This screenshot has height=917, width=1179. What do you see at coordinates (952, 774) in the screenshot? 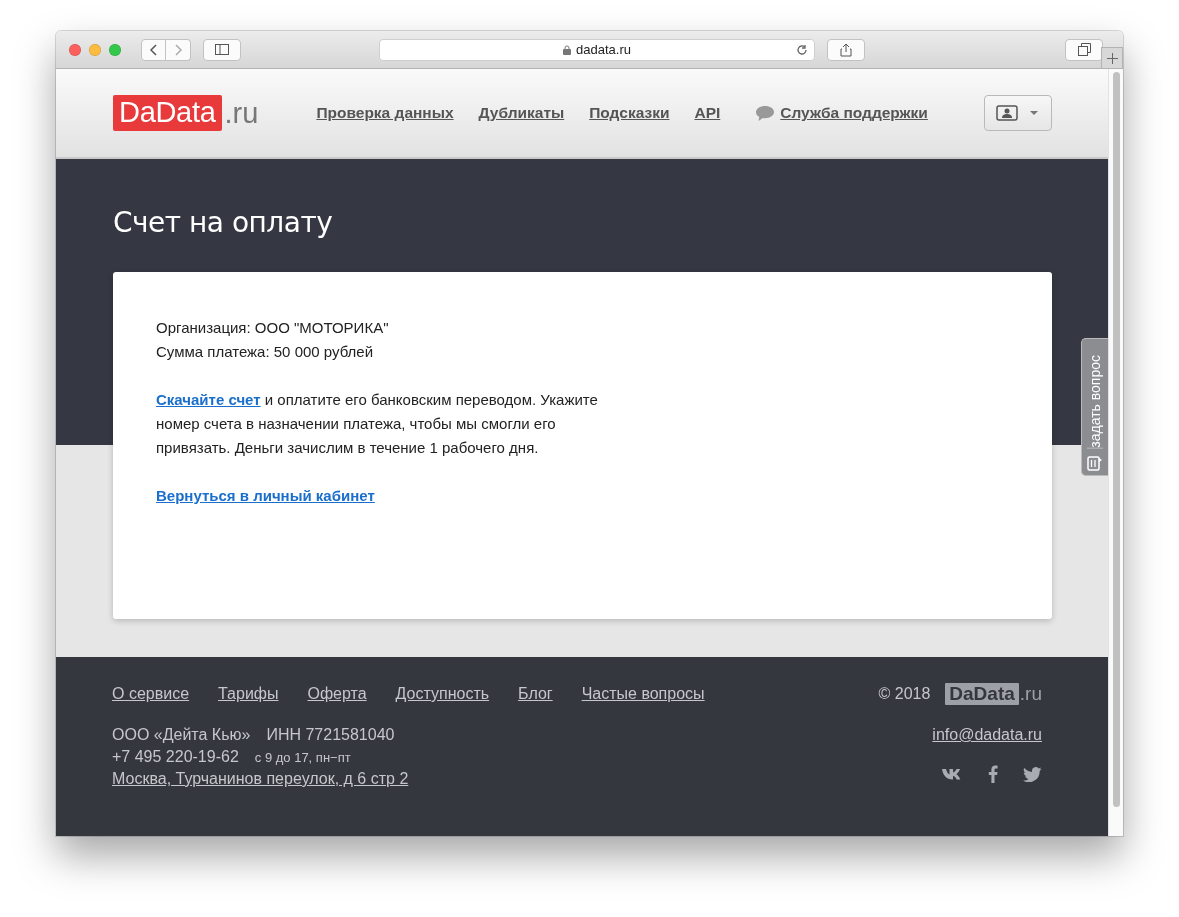
I see `vk-icon` at bounding box center [952, 774].